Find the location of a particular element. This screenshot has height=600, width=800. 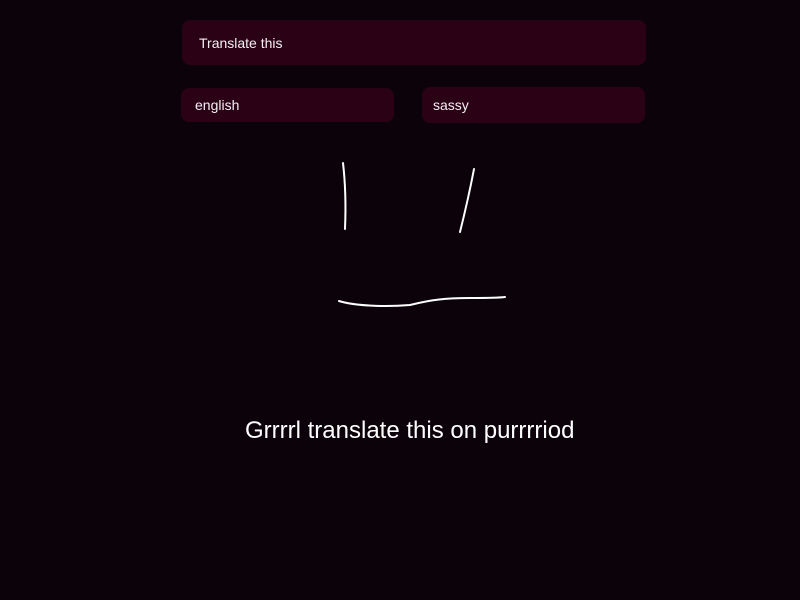

target-style-value: sassy is located at coordinates (451, 105).